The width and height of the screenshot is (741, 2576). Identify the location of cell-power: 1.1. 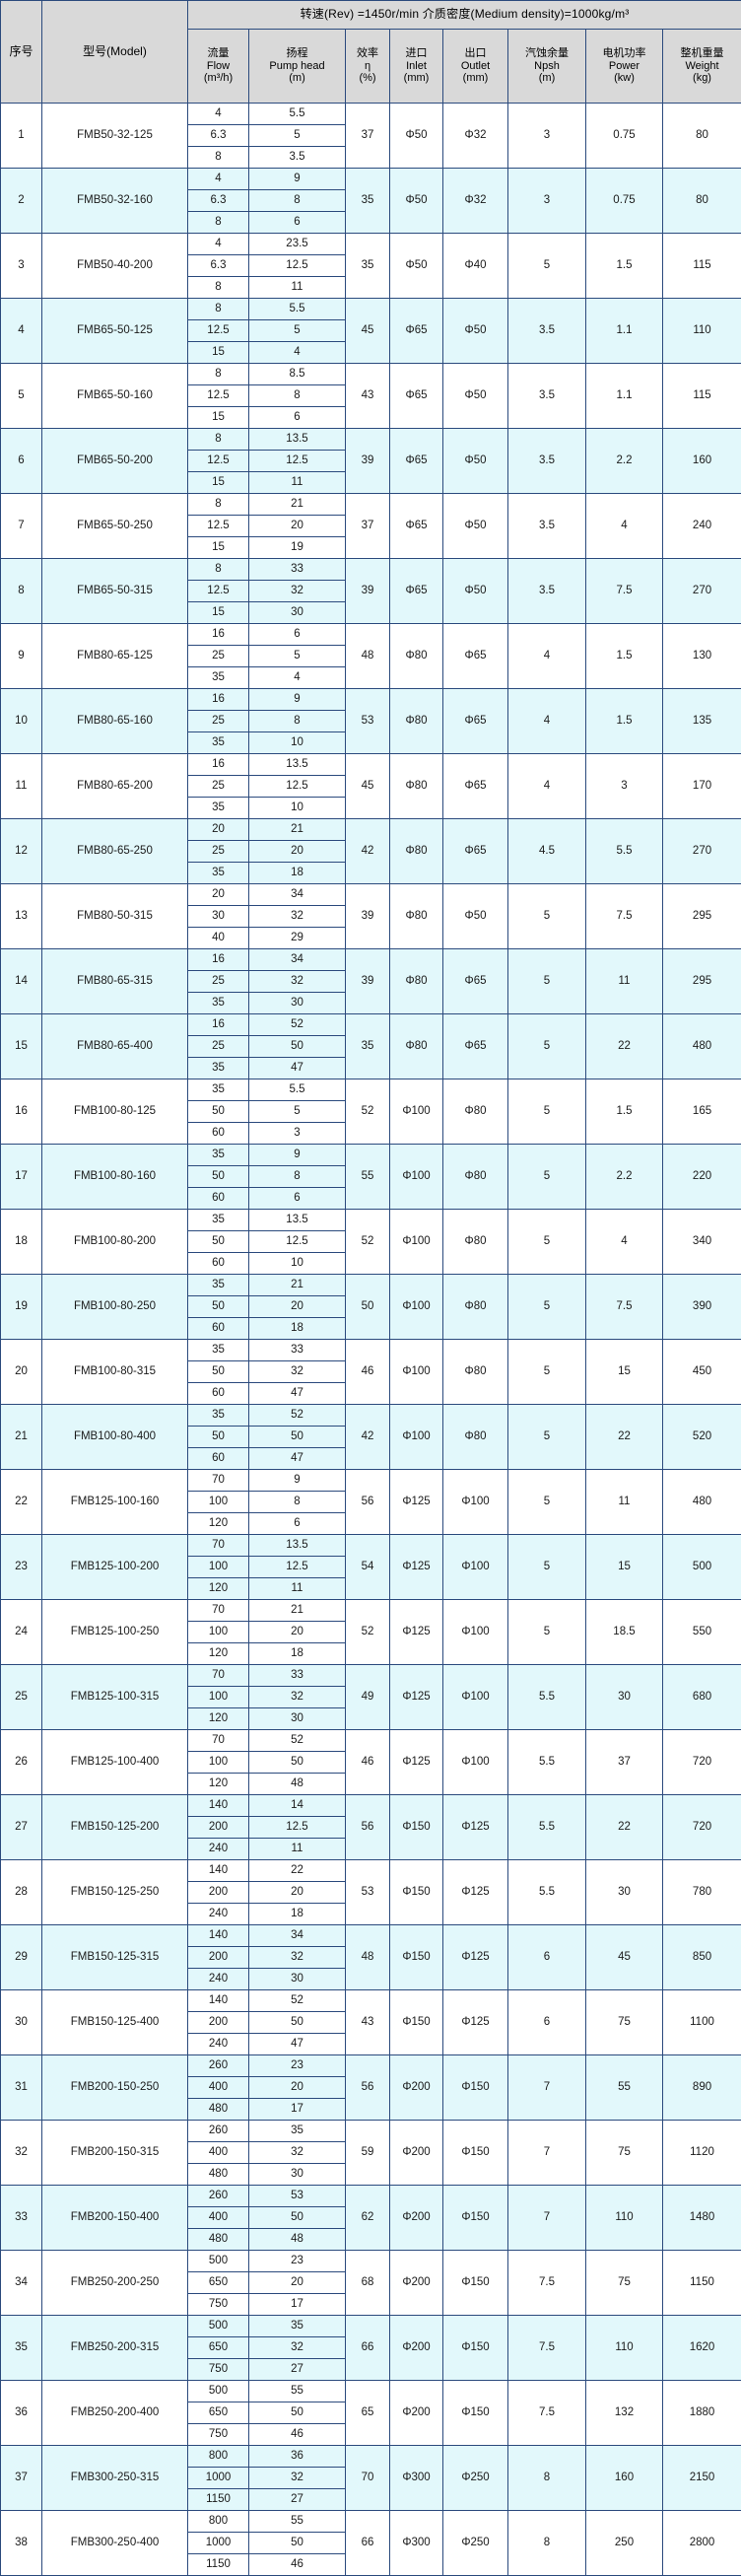
(624, 331).